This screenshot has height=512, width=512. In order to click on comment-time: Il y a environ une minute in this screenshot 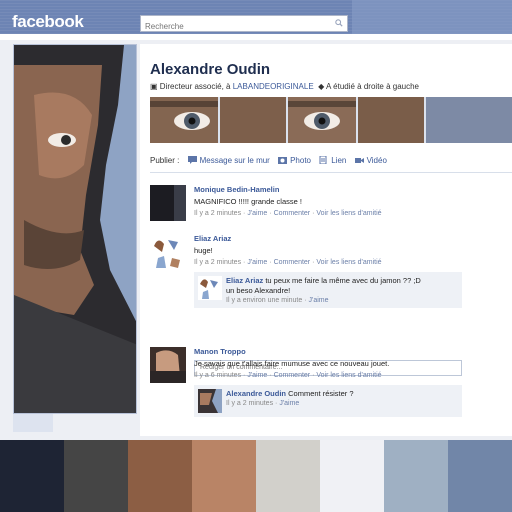, I will do `click(264, 300)`.